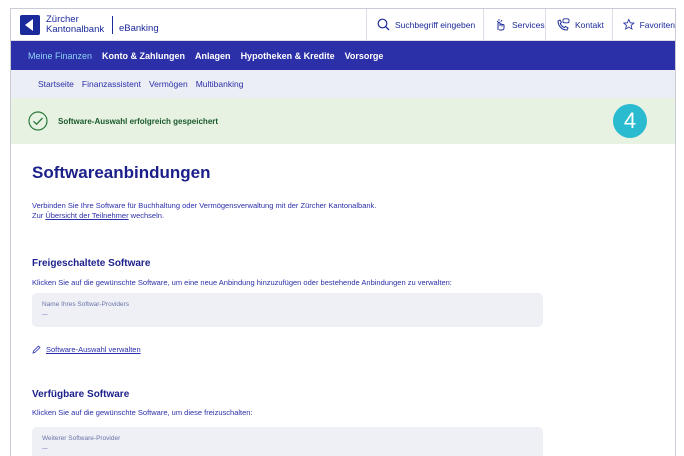  Describe the element at coordinates (112, 25) in the screenshot. I see `logo-divider` at that location.